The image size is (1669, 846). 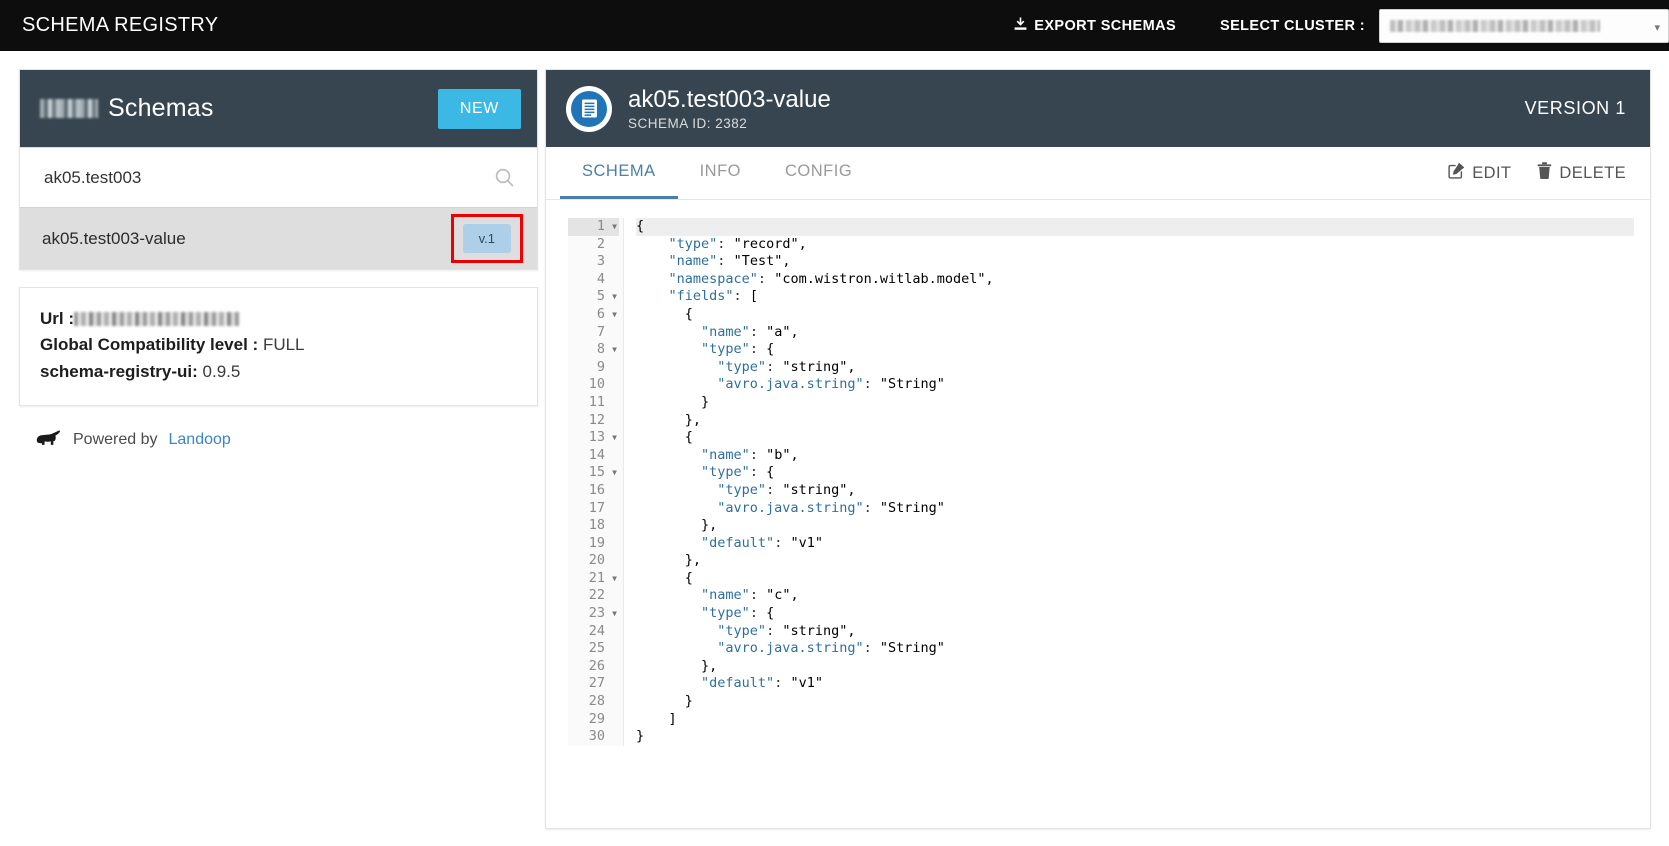 What do you see at coordinates (596, 489) in the screenshot?
I see `code-line-number: 16` at bounding box center [596, 489].